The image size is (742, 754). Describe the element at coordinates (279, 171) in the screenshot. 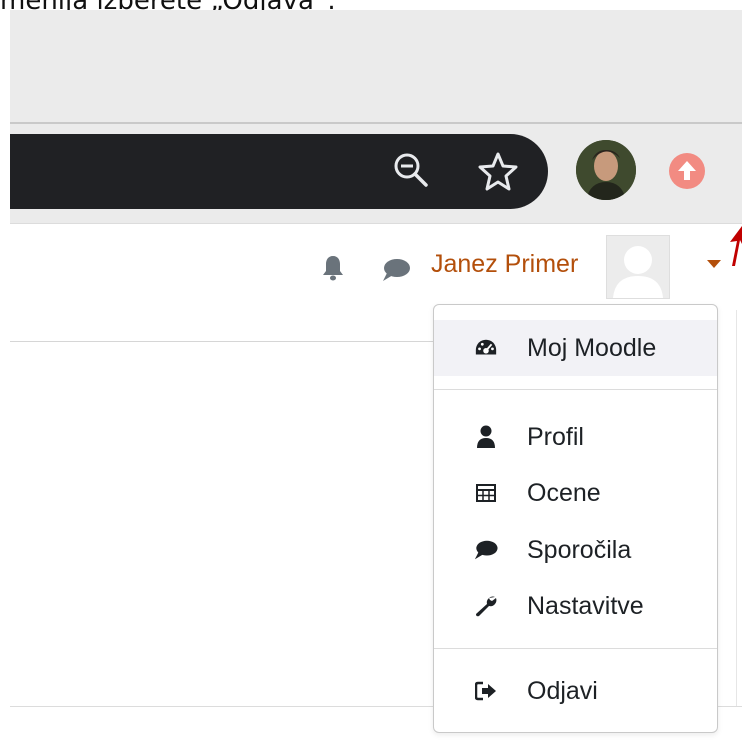

I see `address-bar` at that location.